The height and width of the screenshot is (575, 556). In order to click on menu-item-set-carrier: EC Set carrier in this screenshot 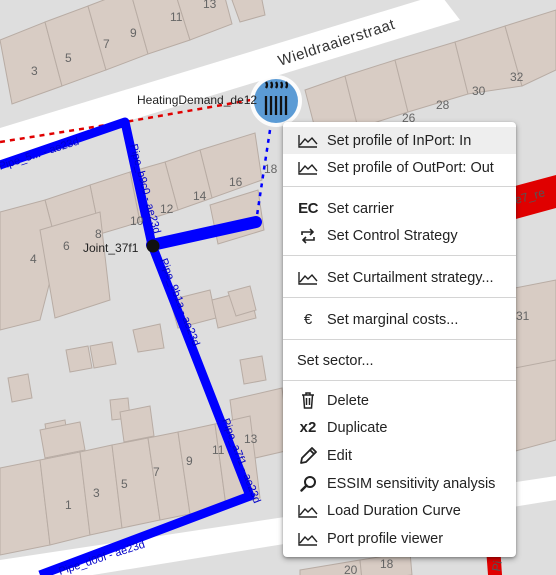, I will do `click(399, 208)`.